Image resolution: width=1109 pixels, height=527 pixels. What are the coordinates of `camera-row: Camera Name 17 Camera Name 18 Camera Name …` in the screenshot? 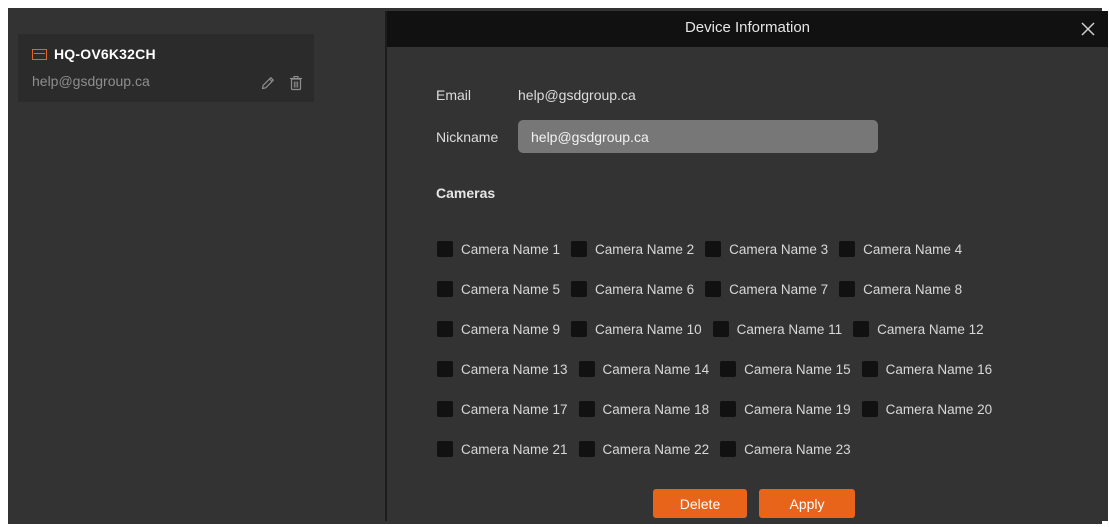 It's located at (720, 409).